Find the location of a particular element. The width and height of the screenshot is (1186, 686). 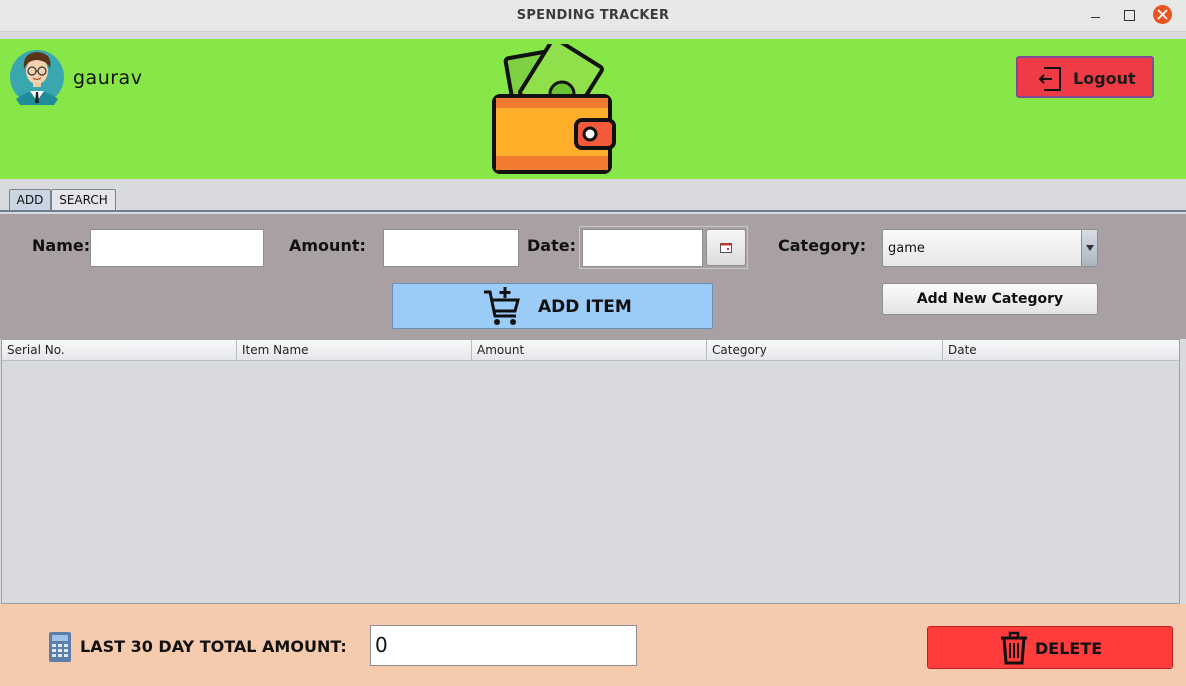

column-header-date: Date is located at coordinates (1061, 350).